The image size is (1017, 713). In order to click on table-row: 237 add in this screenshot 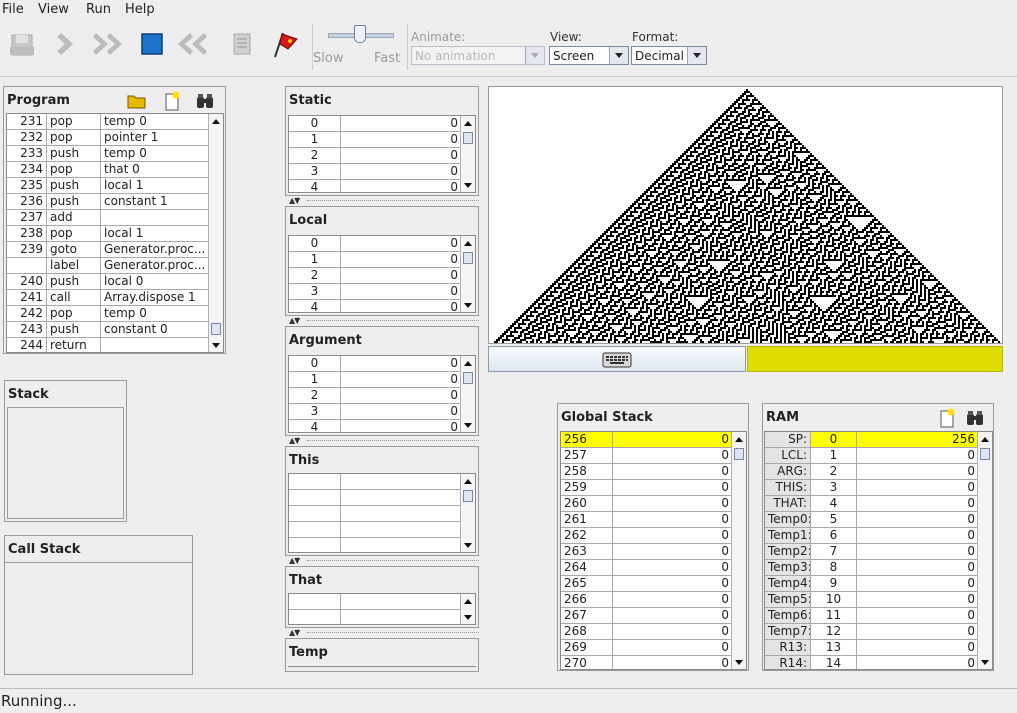, I will do `click(115, 218)`.